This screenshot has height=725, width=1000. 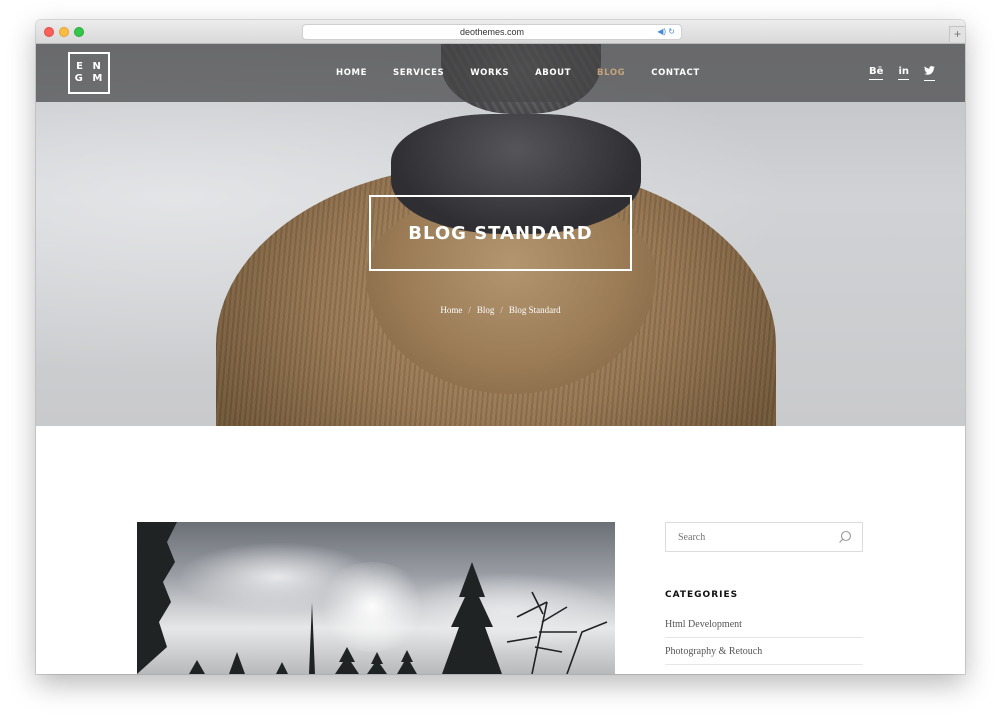 What do you see at coordinates (372, 598) in the screenshot?
I see `image-trees` at bounding box center [372, 598].